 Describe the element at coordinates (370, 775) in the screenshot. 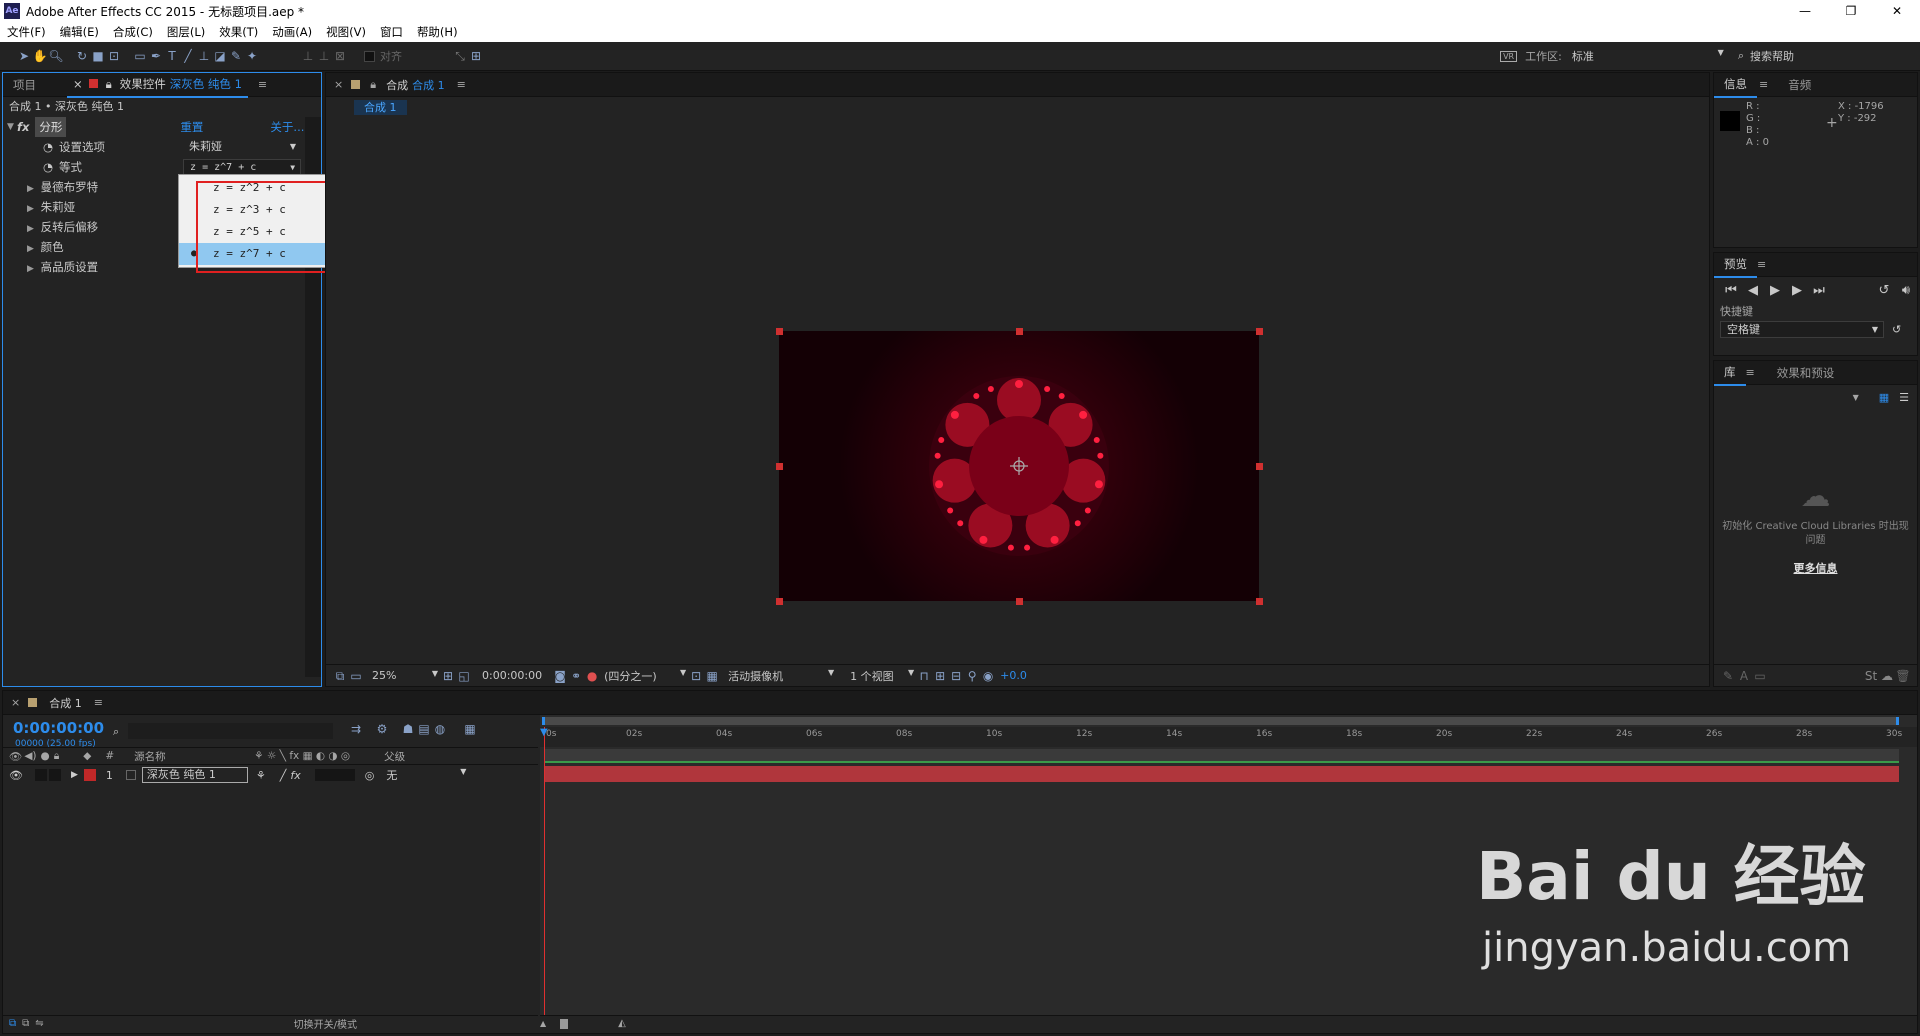

I see `pick-whip-icon: ◎` at that location.